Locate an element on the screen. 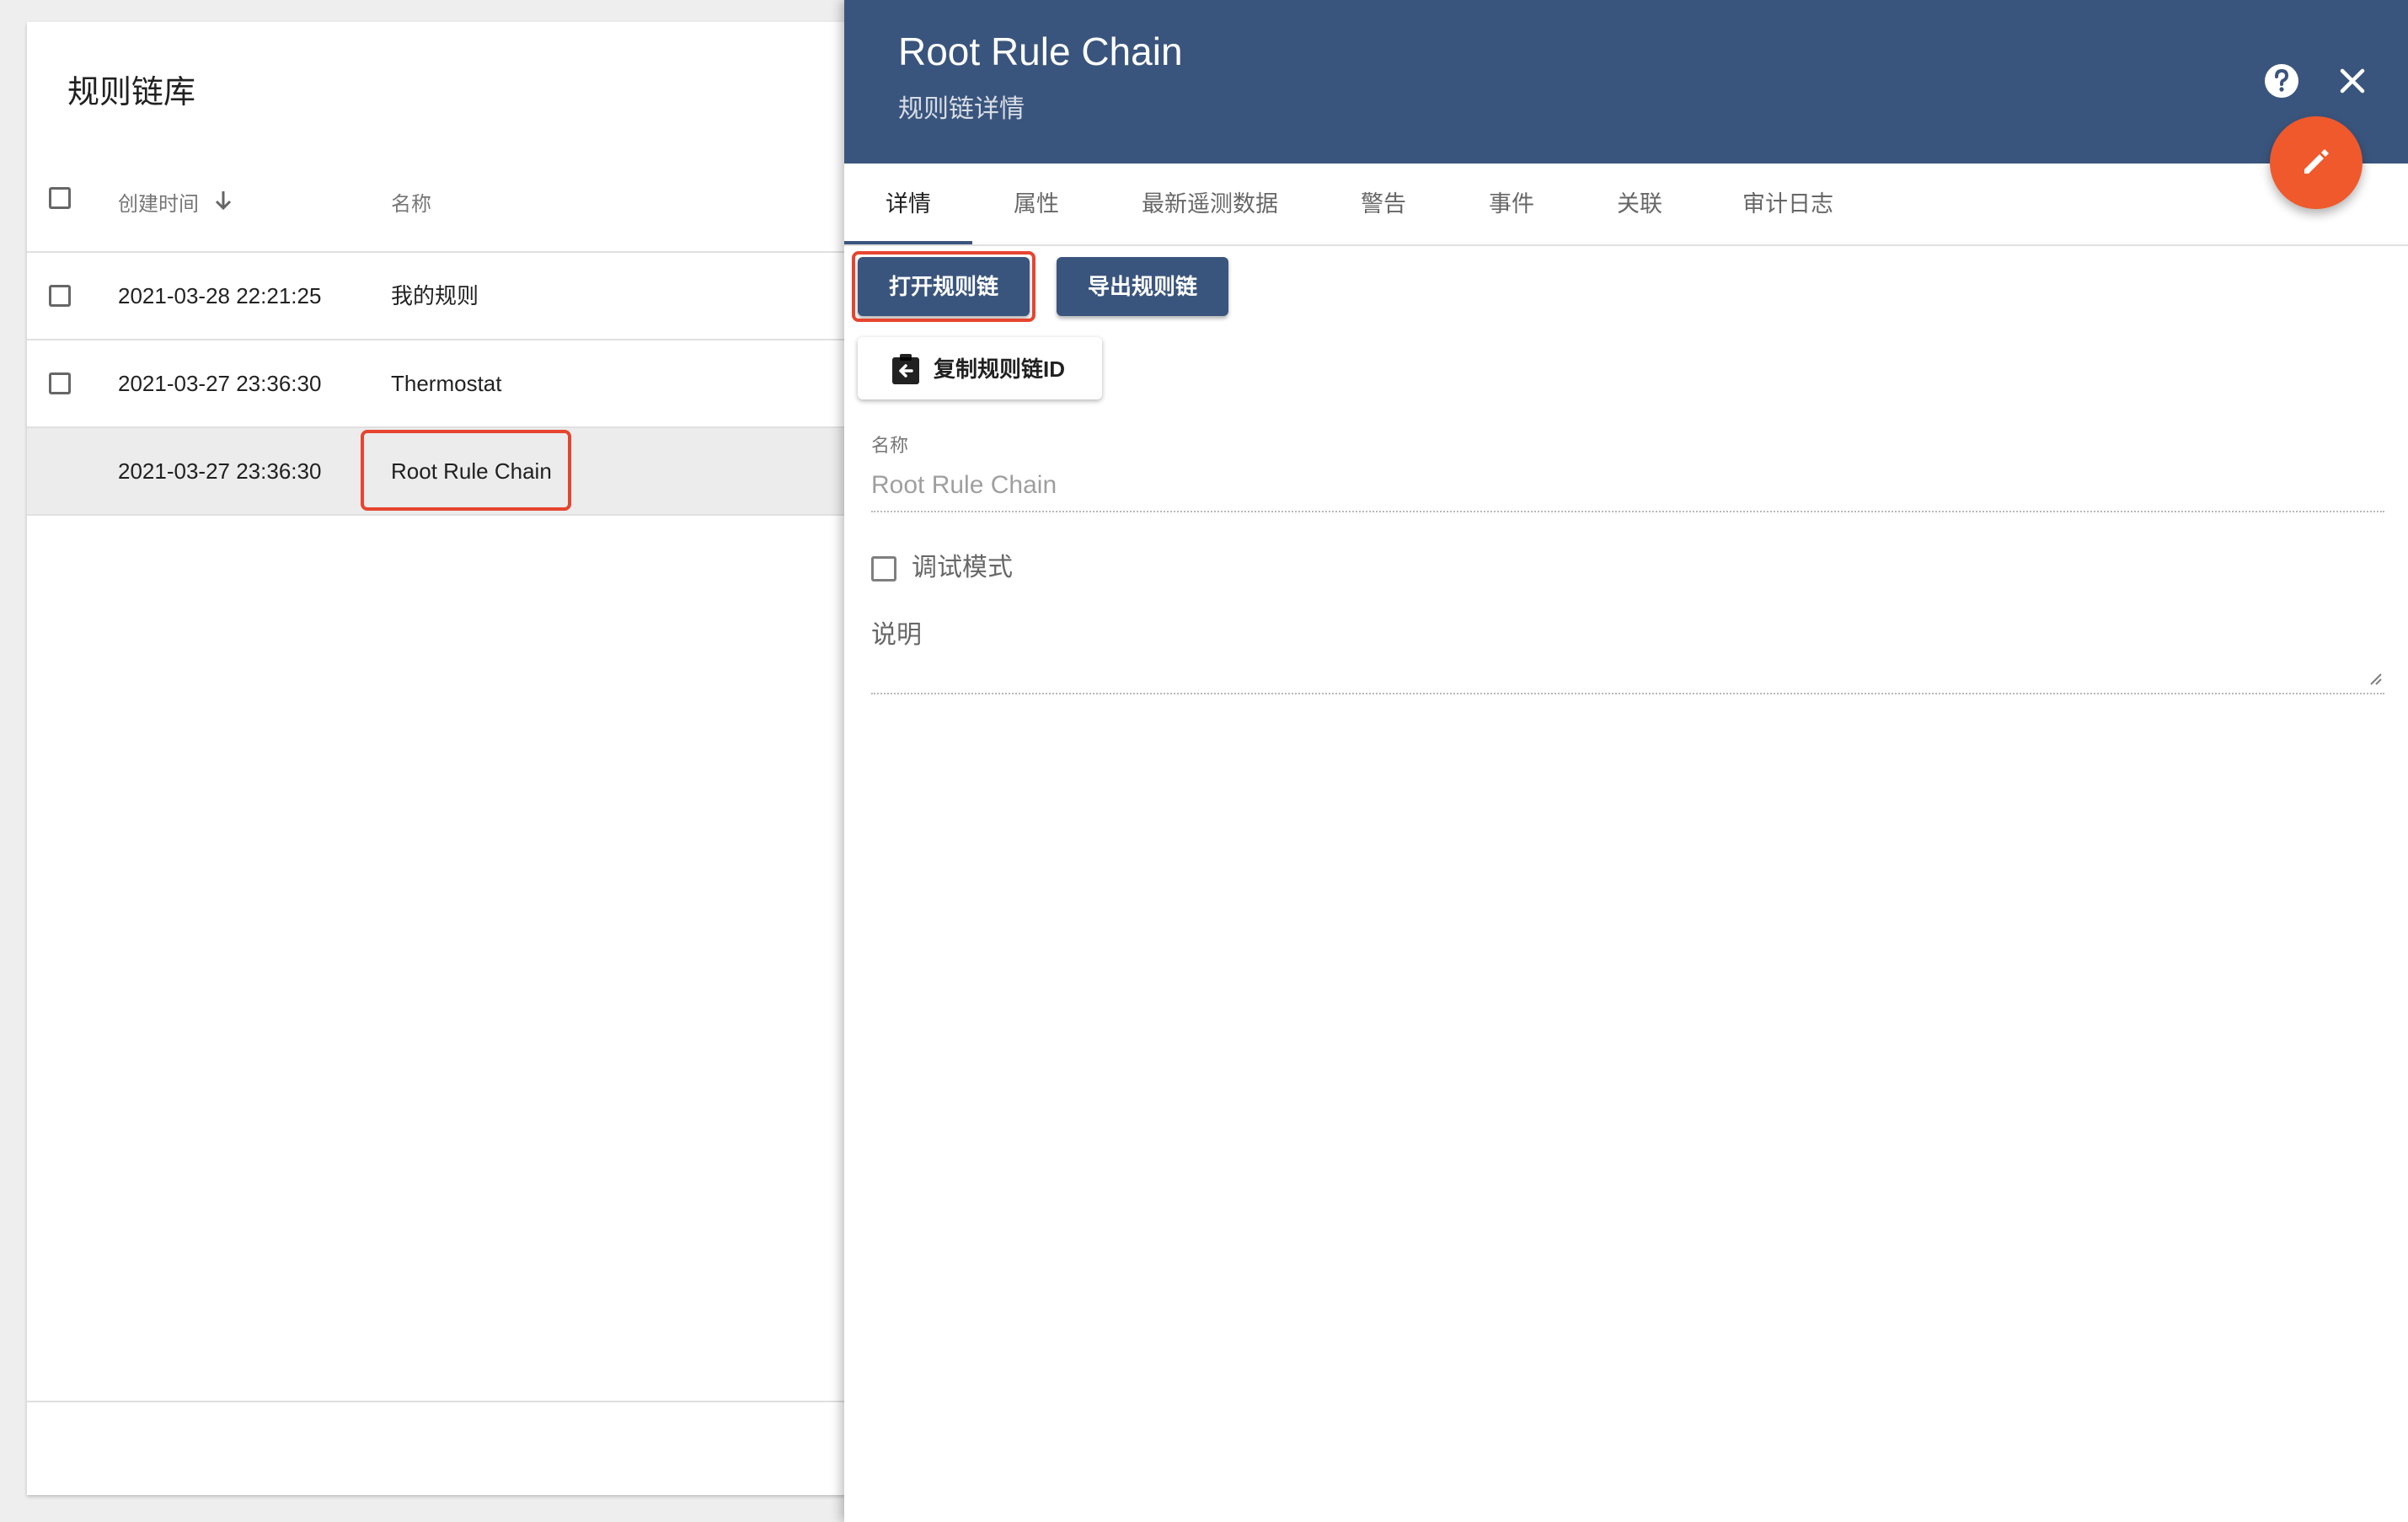 This screenshot has width=2408, height=1522. close-icon is located at coordinates (2352, 81).